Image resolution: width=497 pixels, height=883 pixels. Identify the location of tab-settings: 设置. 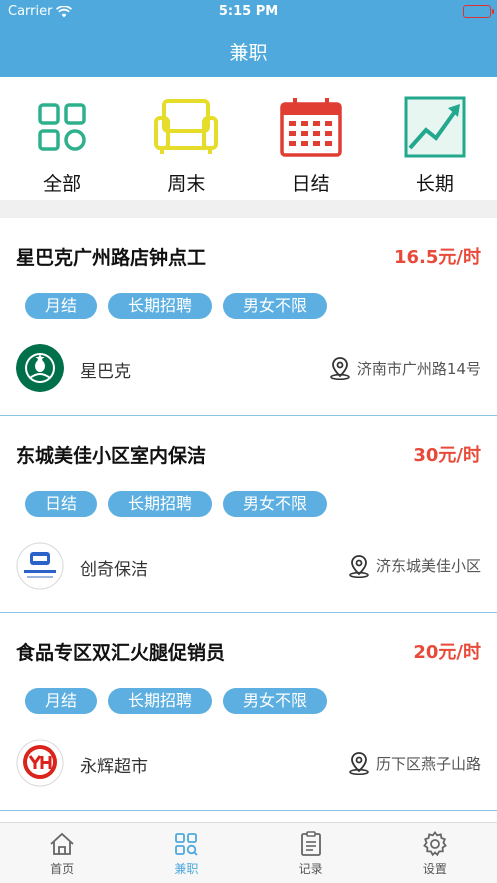
(435, 853).